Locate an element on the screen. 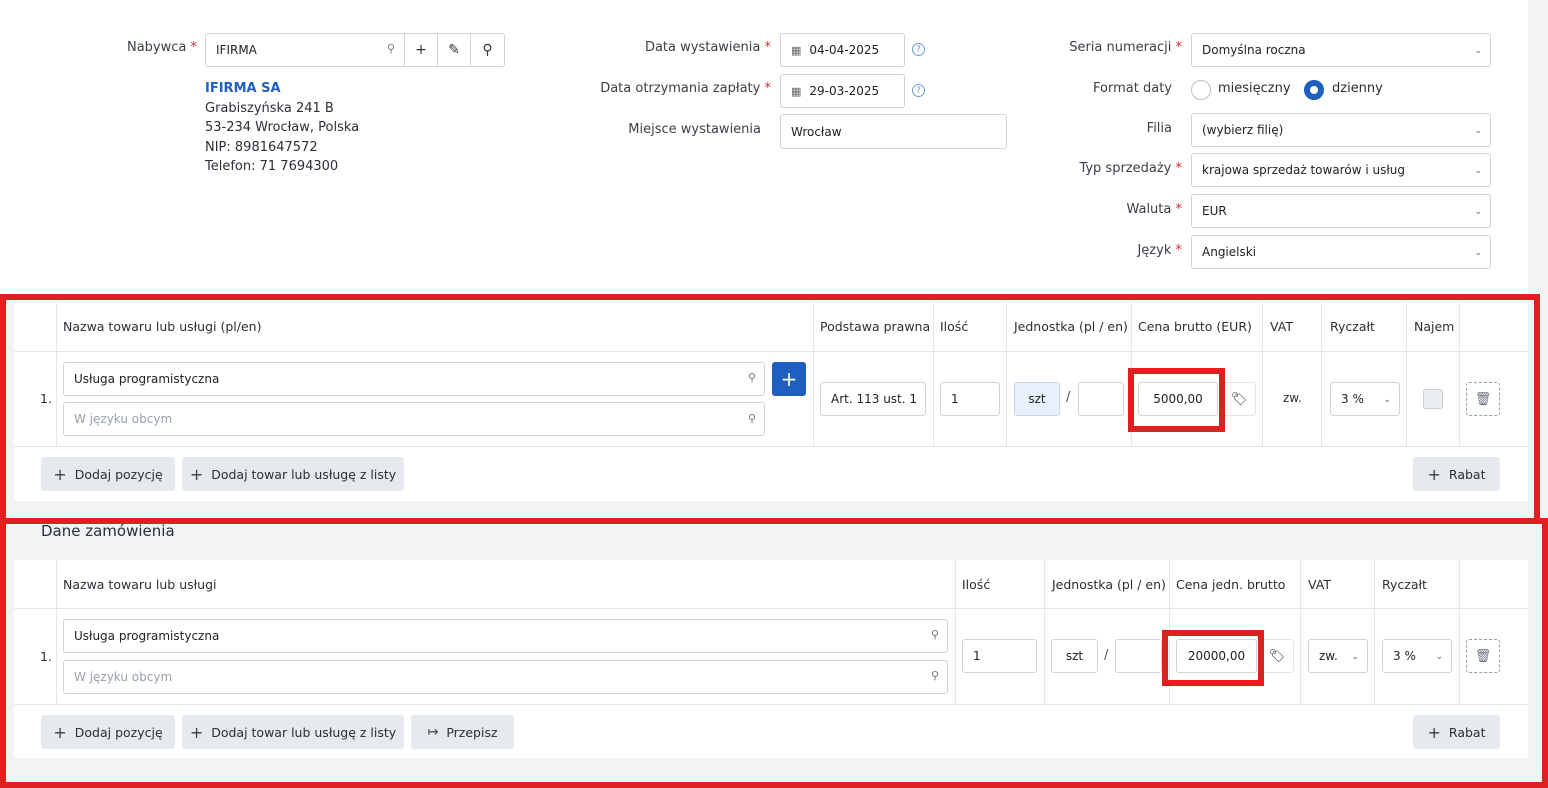  branch-select: (wybierz filię) is located at coordinates (1341, 130).